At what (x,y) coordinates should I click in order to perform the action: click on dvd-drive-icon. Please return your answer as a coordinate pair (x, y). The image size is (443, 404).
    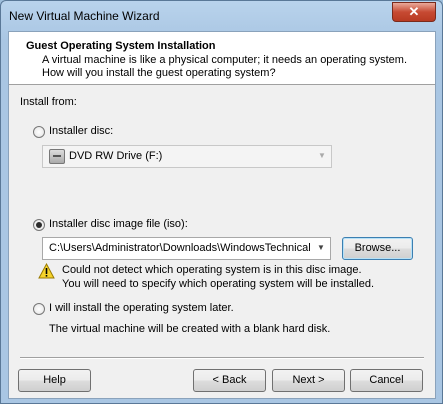
    Looking at the image, I should click on (57, 156).